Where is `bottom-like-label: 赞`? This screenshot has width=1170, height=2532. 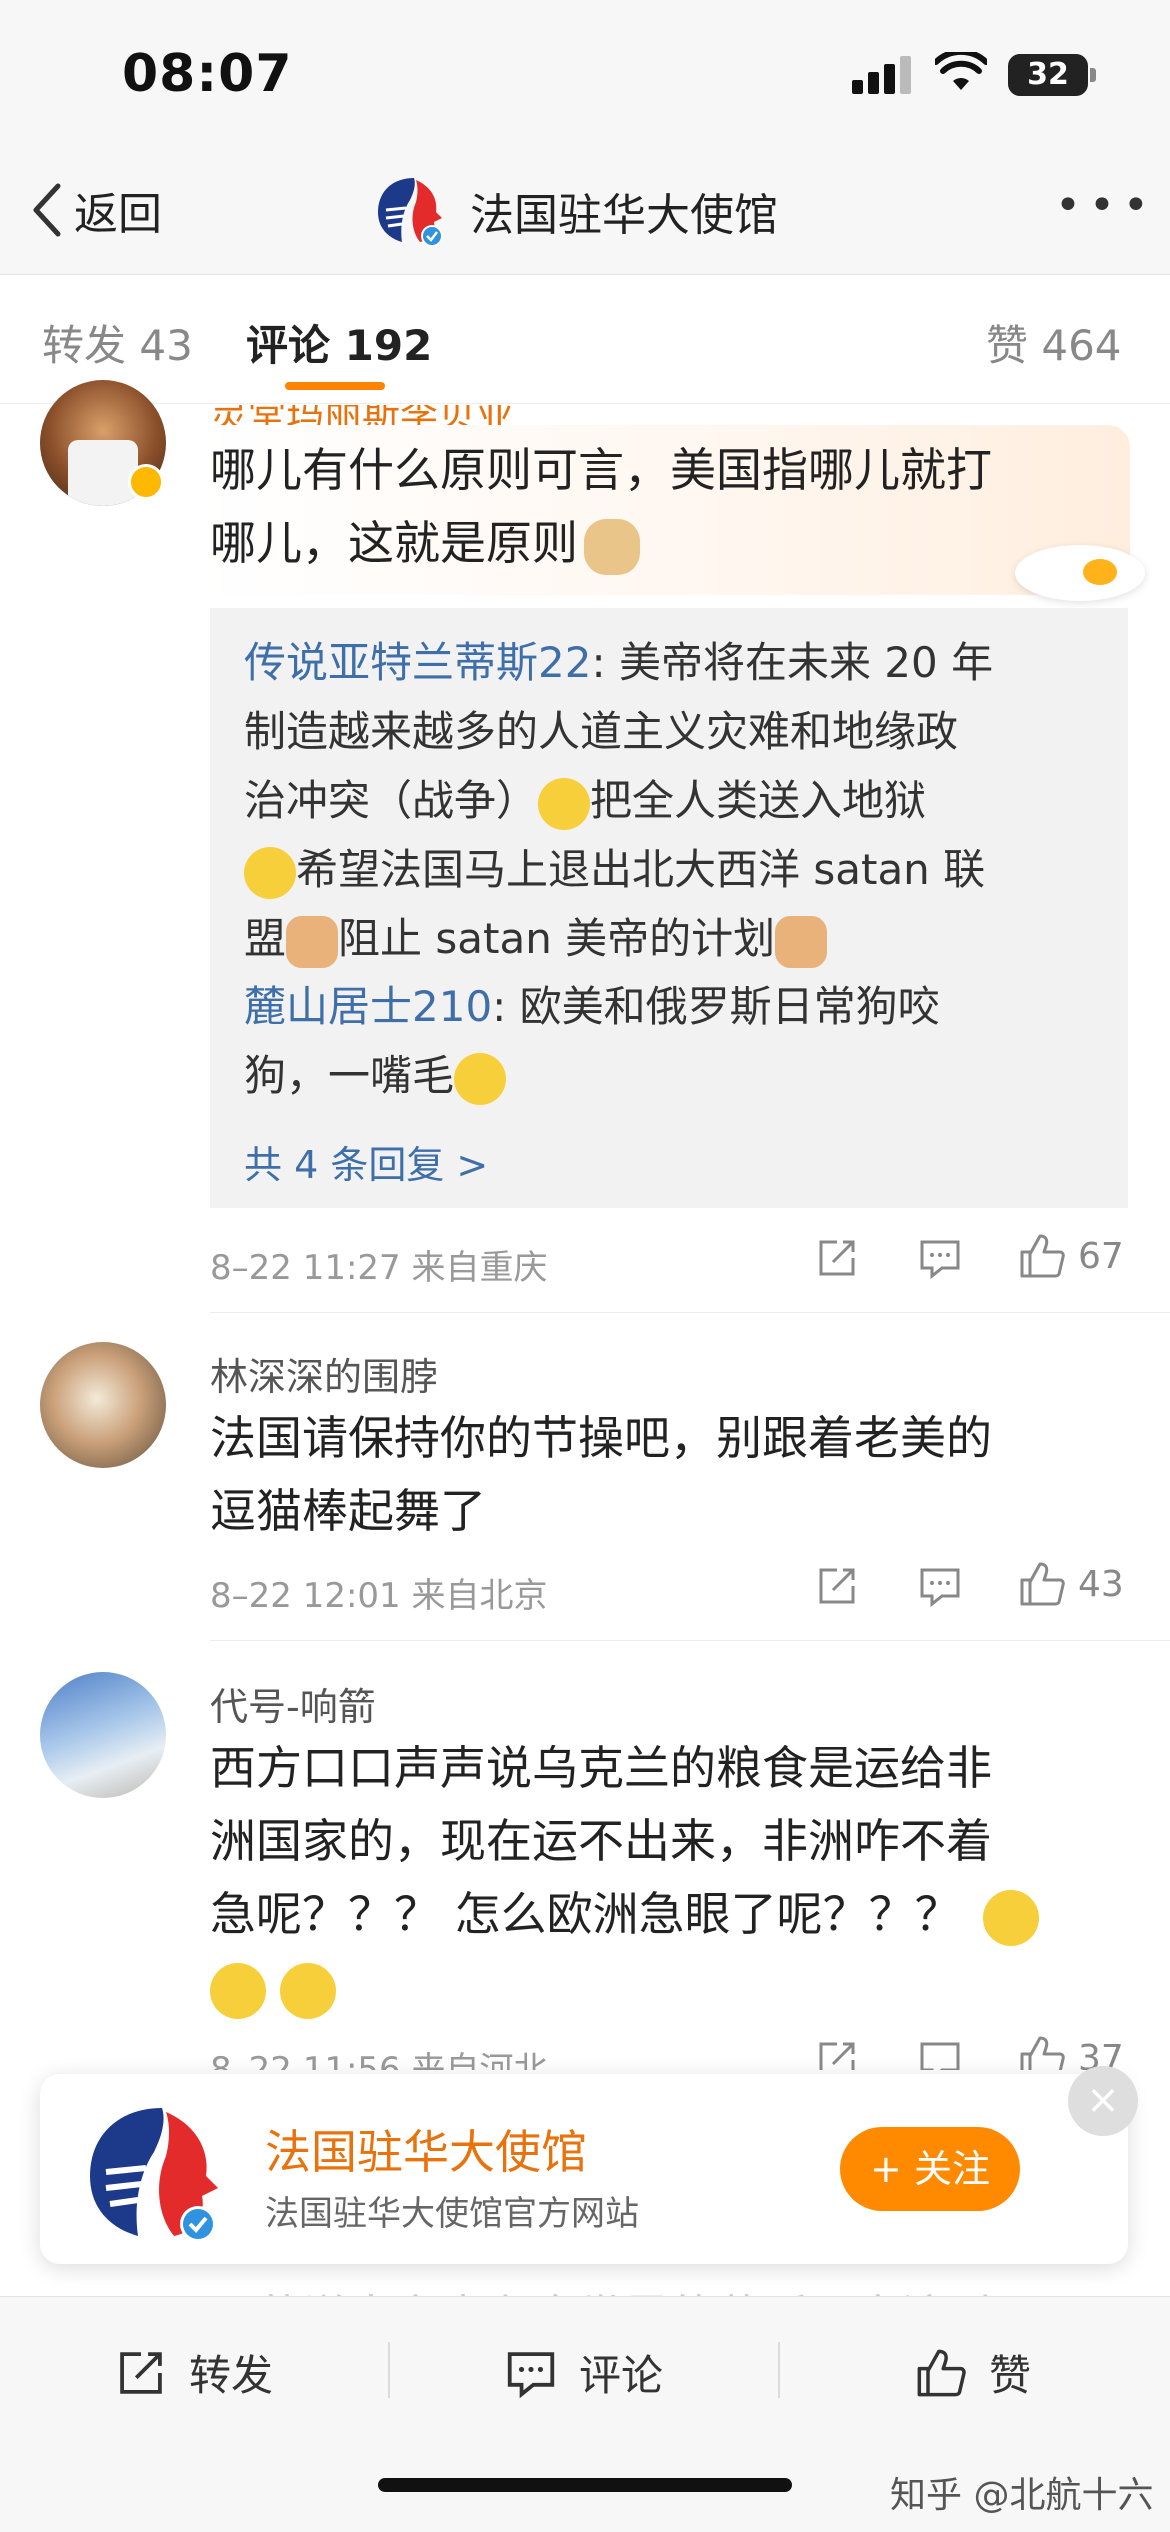 bottom-like-label: 赞 is located at coordinates (1010, 2375).